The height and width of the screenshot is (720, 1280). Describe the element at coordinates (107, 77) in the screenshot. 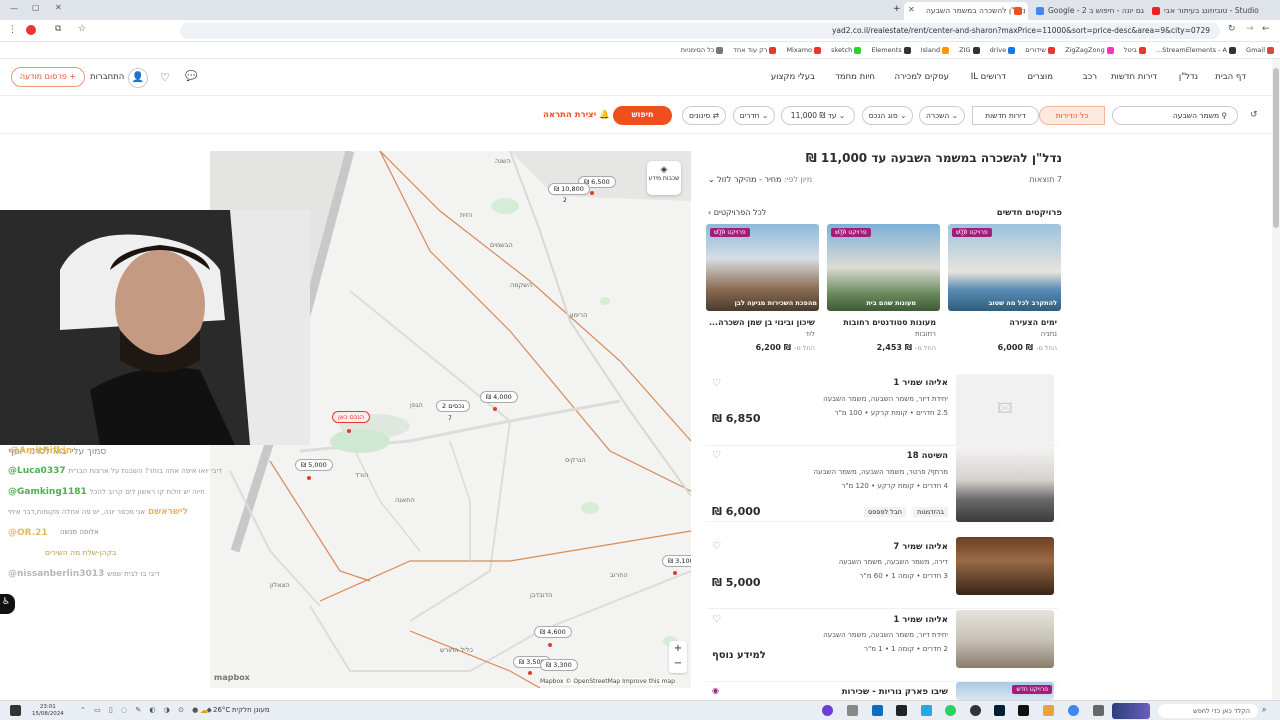

I see `login-link: התחברות` at that location.